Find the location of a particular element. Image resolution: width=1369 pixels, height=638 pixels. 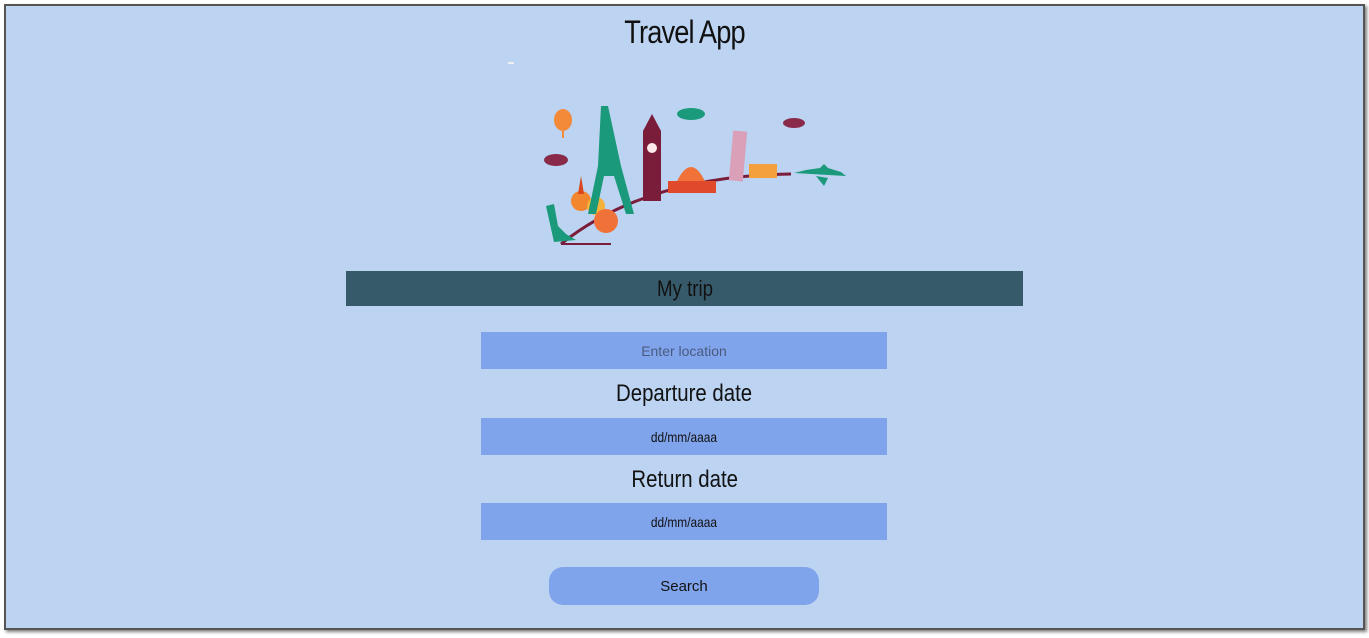

trip-section-title: My trip is located at coordinates (684, 288).